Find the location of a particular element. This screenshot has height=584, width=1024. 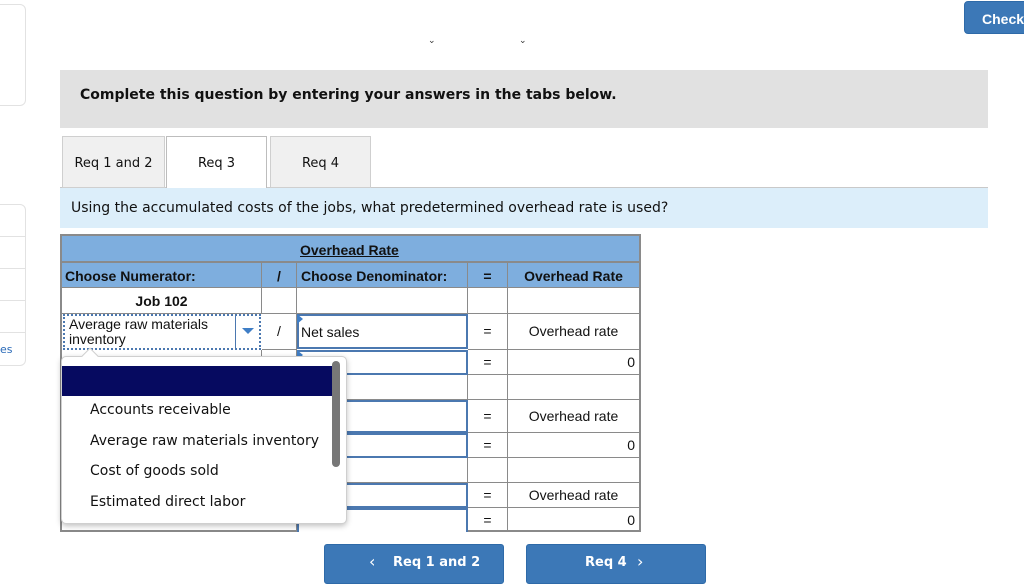

header-equals: = is located at coordinates (488, 275).